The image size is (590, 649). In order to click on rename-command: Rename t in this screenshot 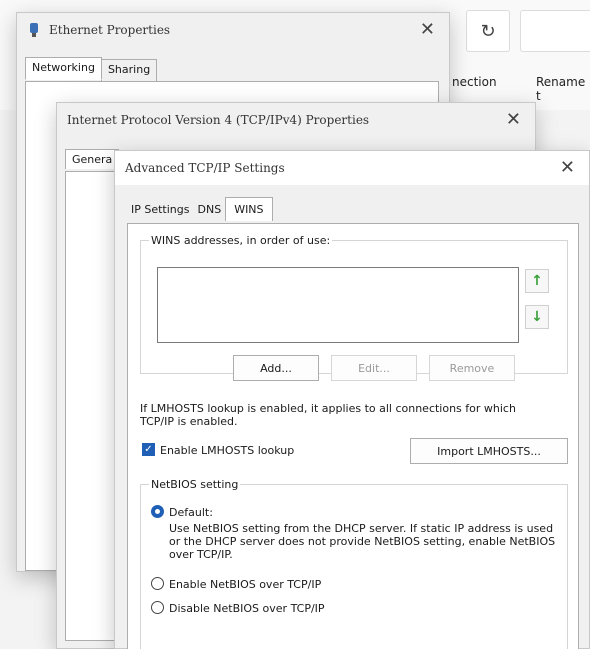, I will do `click(563, 89)`.